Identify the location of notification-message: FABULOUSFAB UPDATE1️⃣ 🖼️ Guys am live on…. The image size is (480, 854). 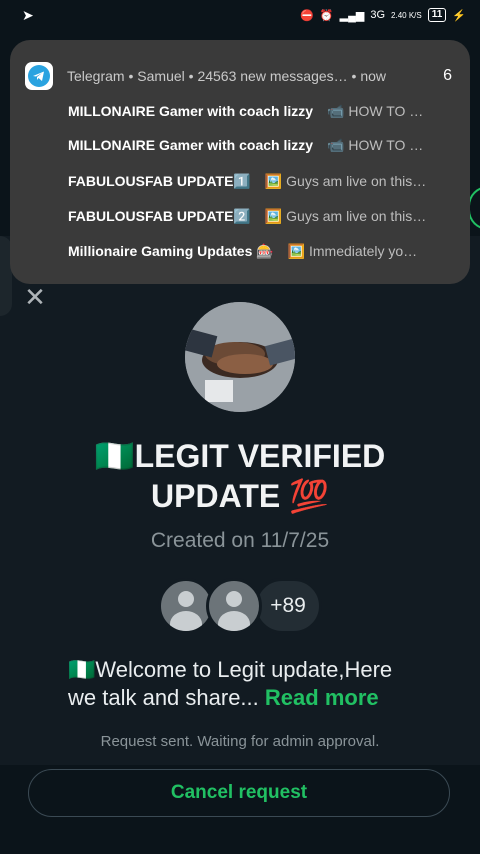
(261, 183).